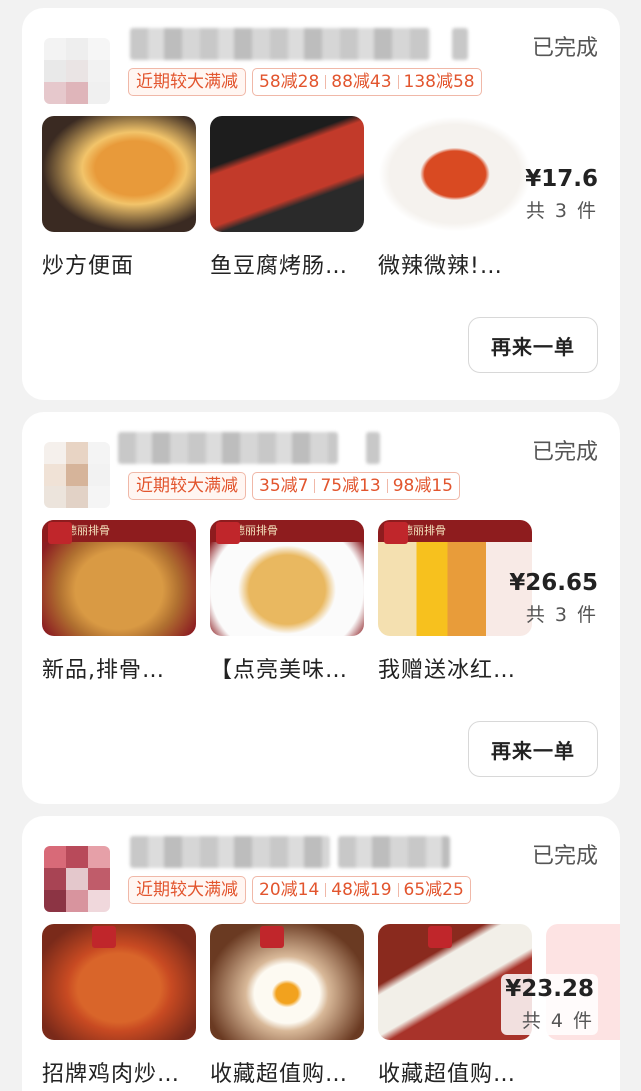  I want to click on item-name: 炒方便面, so click(88, 266).